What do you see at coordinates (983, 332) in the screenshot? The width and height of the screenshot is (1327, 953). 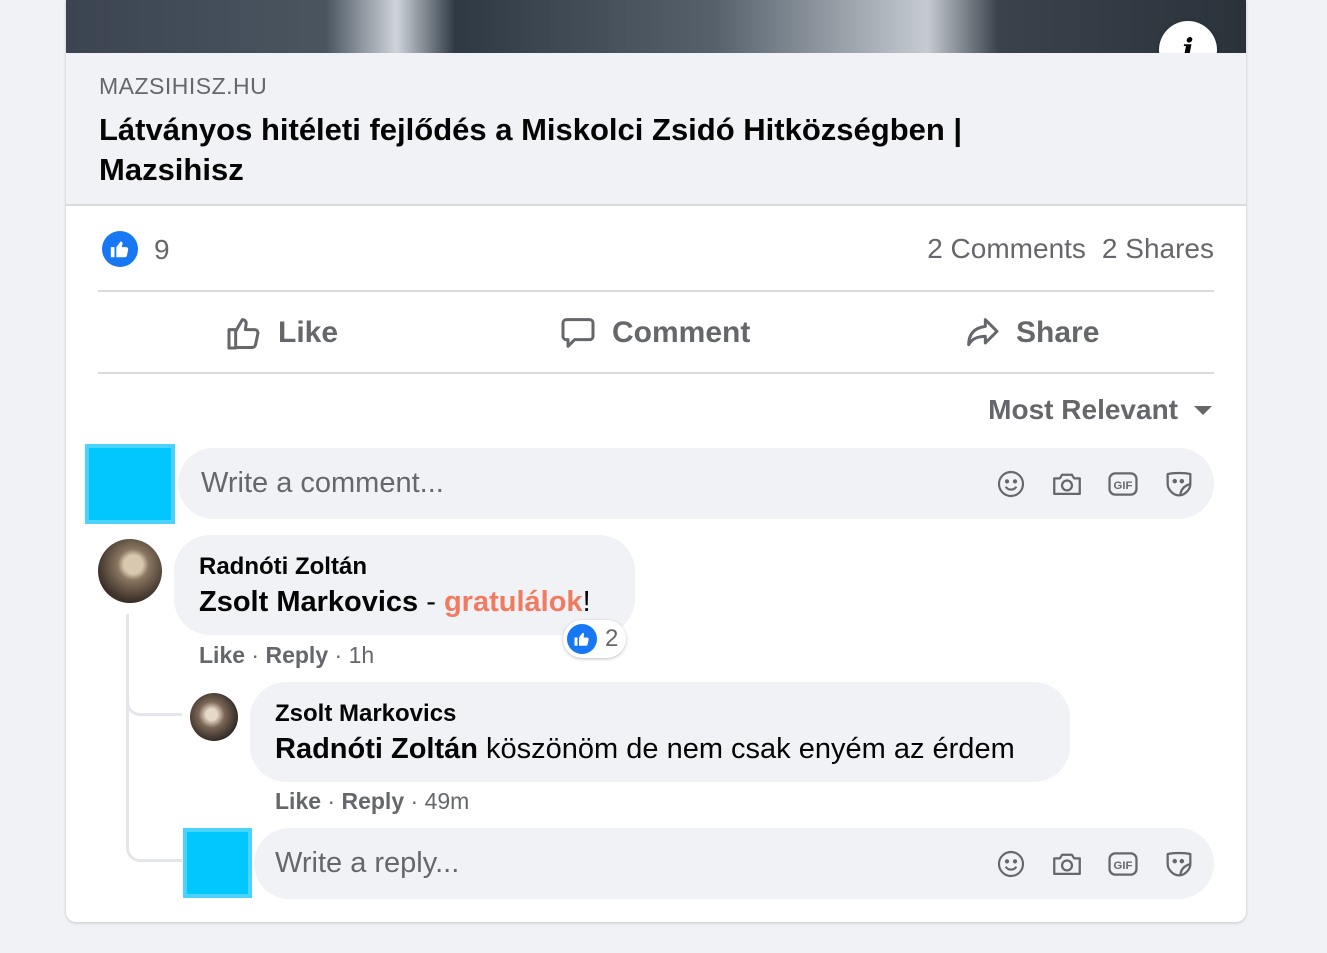 I see `share-icon` at bounding box center [983, 332].